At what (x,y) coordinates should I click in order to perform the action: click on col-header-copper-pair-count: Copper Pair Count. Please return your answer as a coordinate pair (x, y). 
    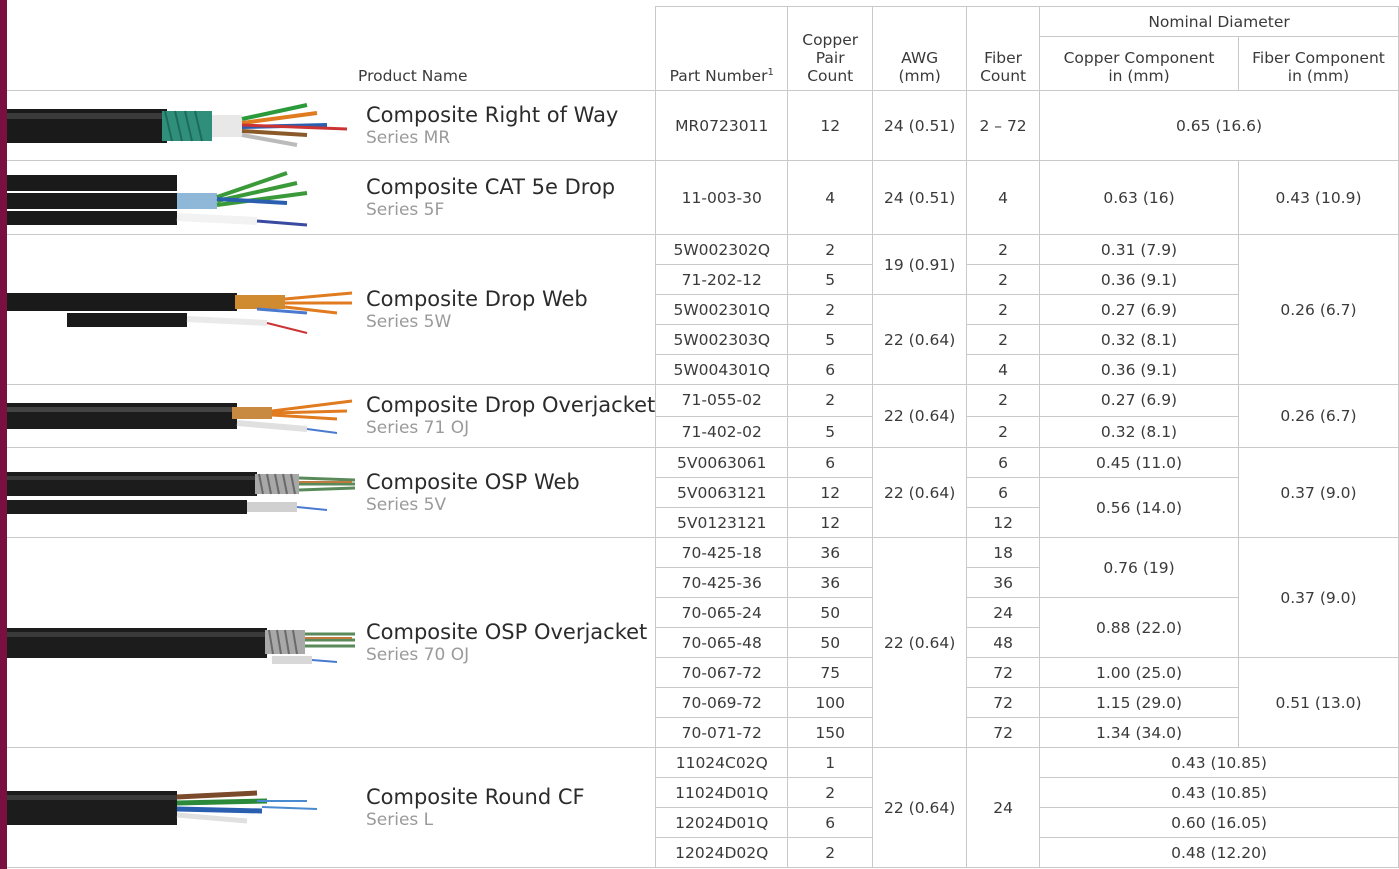
    Looking at the image, I should click on (830, 48).